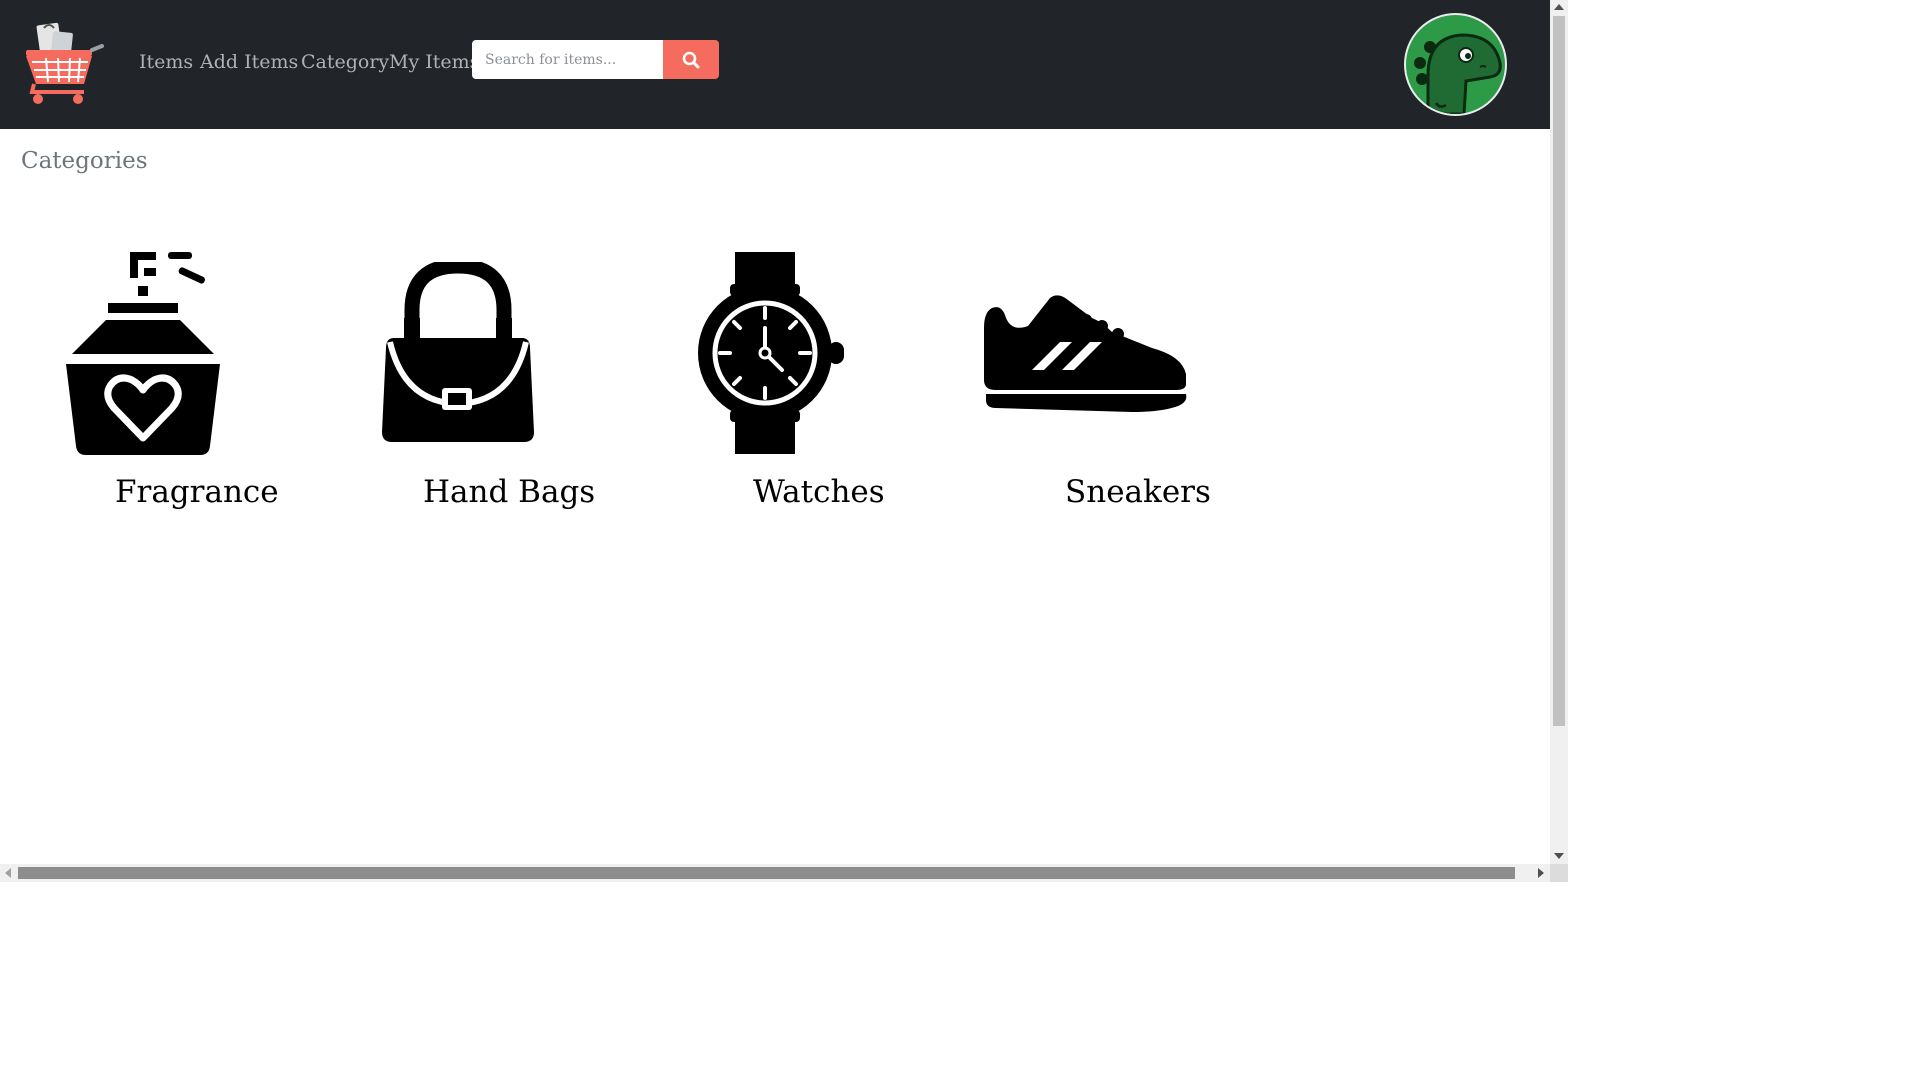  I want to click on scroll-right-arrow-icon, so click(1541, 873).